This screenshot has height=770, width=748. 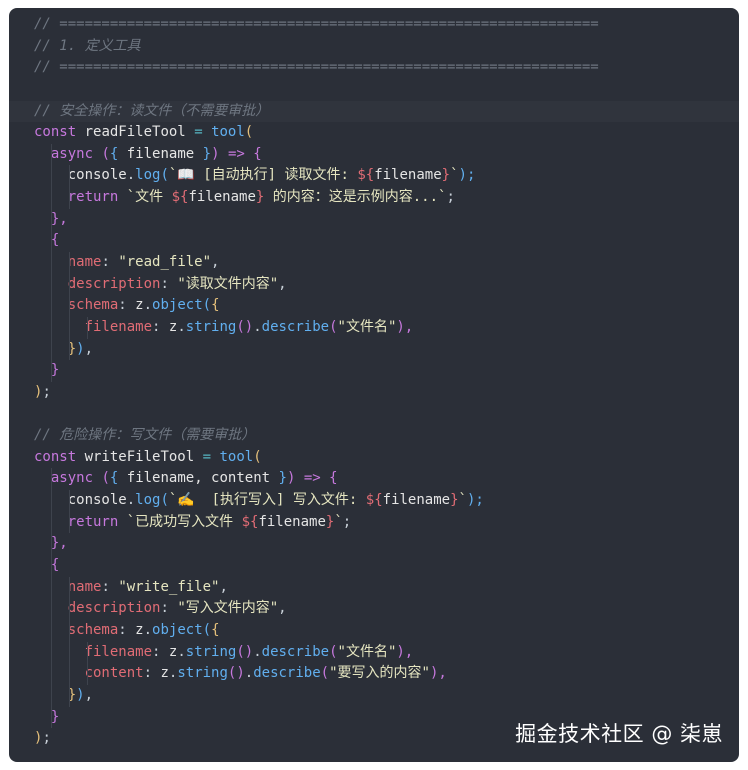 I want to click on property-key: filename, so click(x=118, y=326).